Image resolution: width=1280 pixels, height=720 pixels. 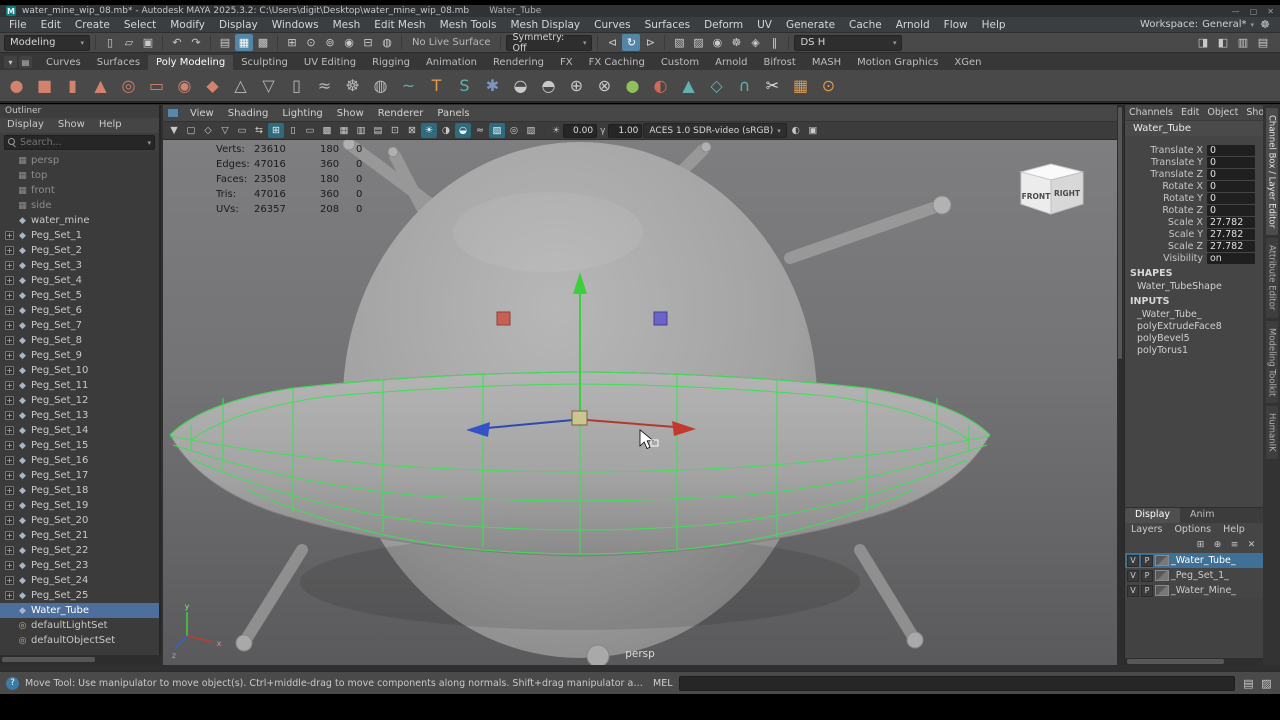 What do you see at coordinates (1202, 515) in the screenshot?
I see `tab: Anim` at bounding box center [1202, 515].